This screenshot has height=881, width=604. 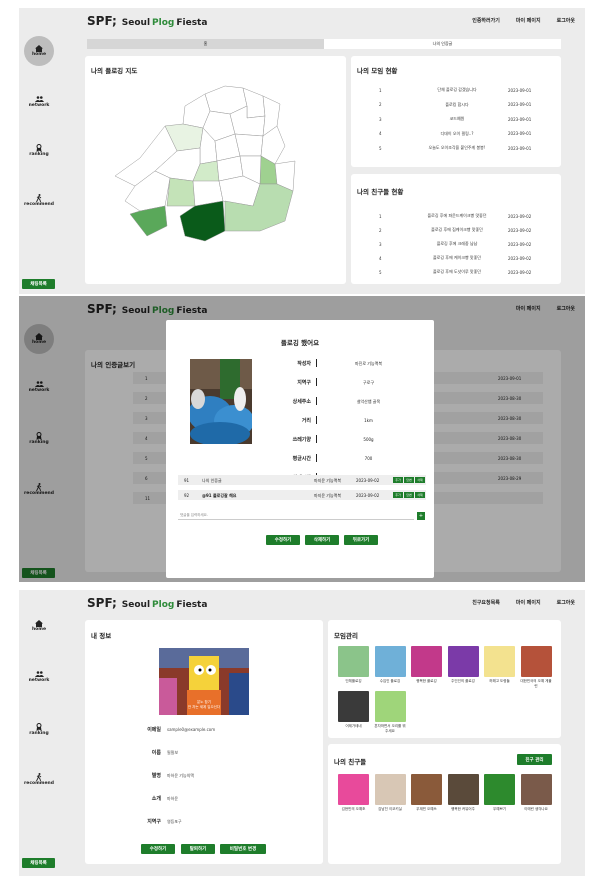 What do you see at coordinates (39, 783) in the screenshot?
I see `sidebar-label-recommend: recommend` at bounding box center [39, 783].